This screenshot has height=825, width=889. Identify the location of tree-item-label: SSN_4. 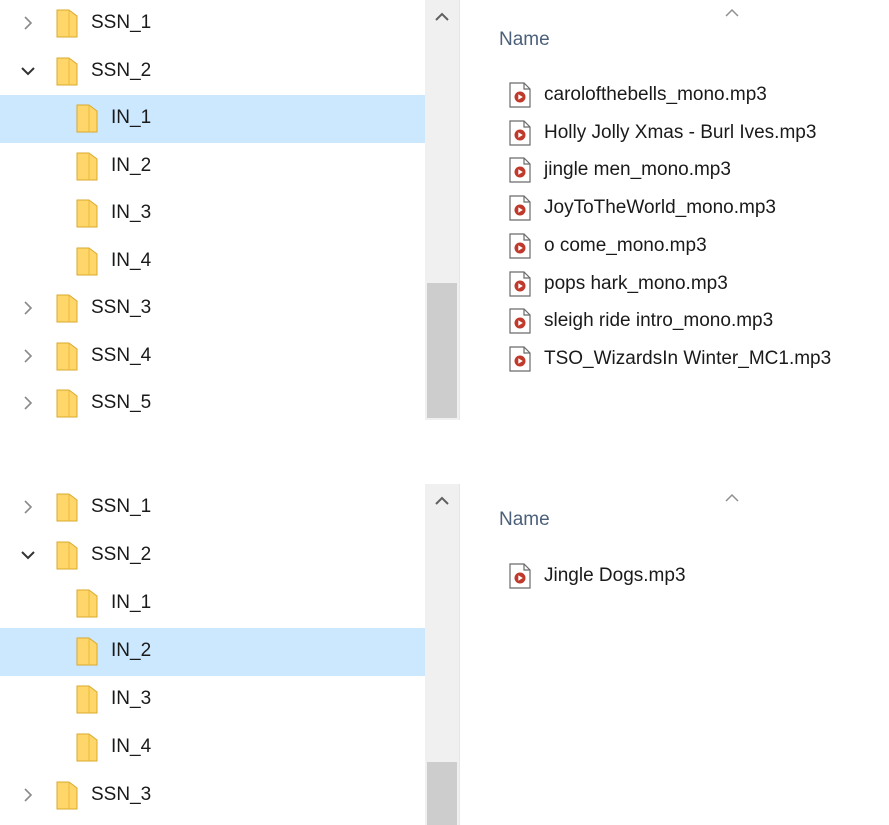
(121, 355).